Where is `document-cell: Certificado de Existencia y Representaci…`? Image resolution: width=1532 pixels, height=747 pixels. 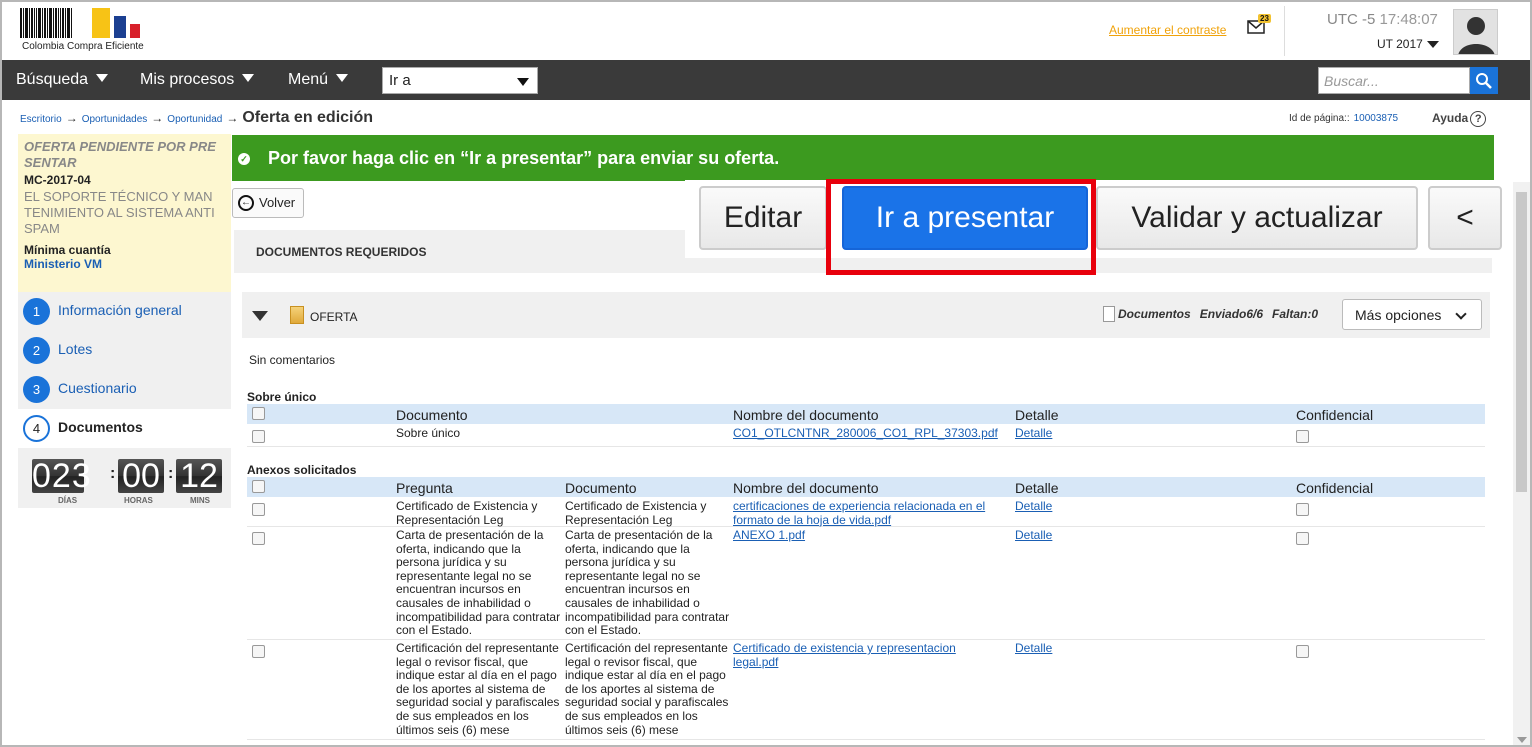
document-cell: Certificado de Existencia y Representaci… is located at coordinates (636, 513).